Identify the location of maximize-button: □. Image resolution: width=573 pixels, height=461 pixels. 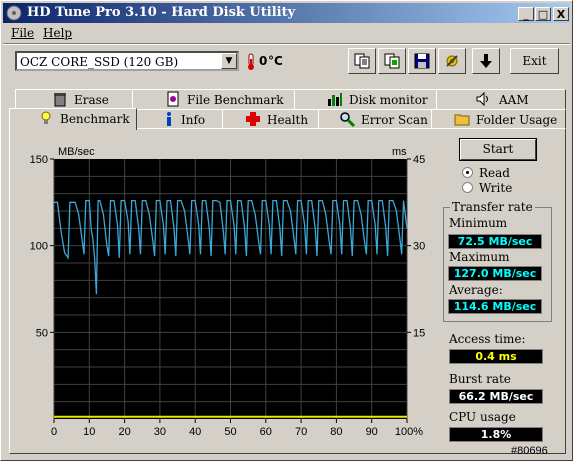
(543, 14).